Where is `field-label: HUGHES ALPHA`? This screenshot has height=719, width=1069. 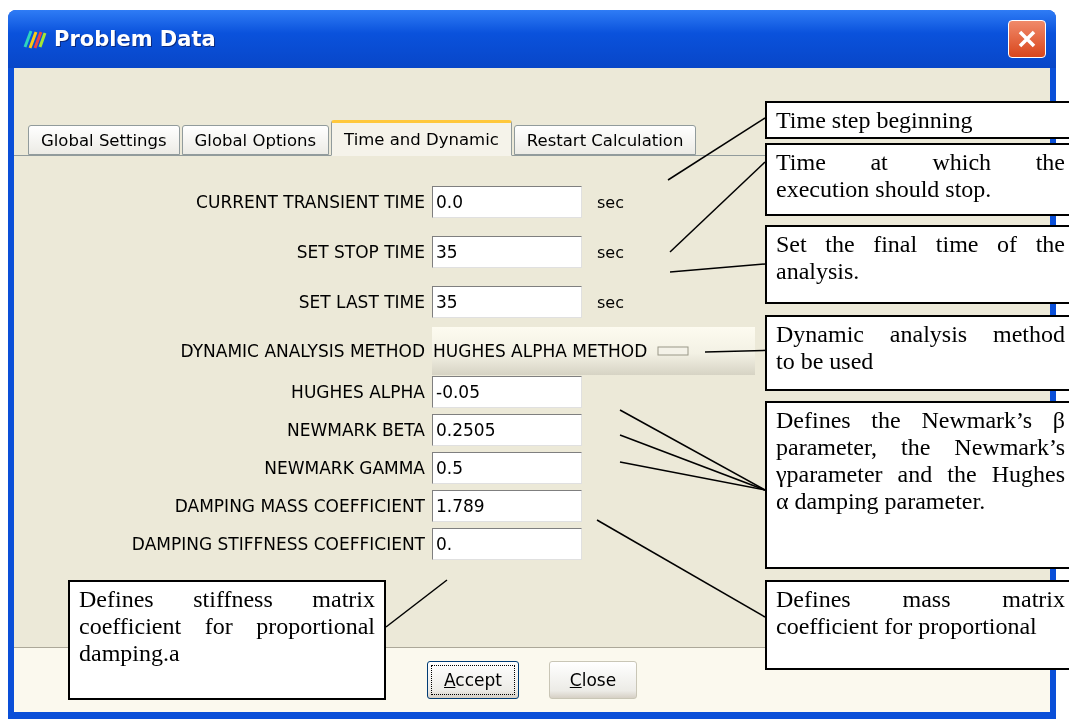 field-label: HUGHES ALPHA is located at coordinates (357, 392).